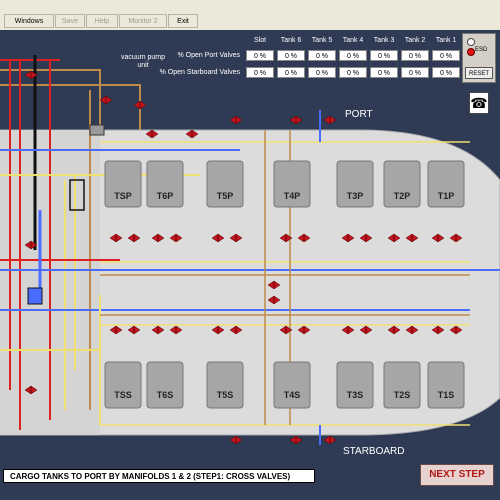  What do you see at coordinates (165, 196) in the screenshot?
I see `tank-t6p: T6P` at bounding box center [165, 196].